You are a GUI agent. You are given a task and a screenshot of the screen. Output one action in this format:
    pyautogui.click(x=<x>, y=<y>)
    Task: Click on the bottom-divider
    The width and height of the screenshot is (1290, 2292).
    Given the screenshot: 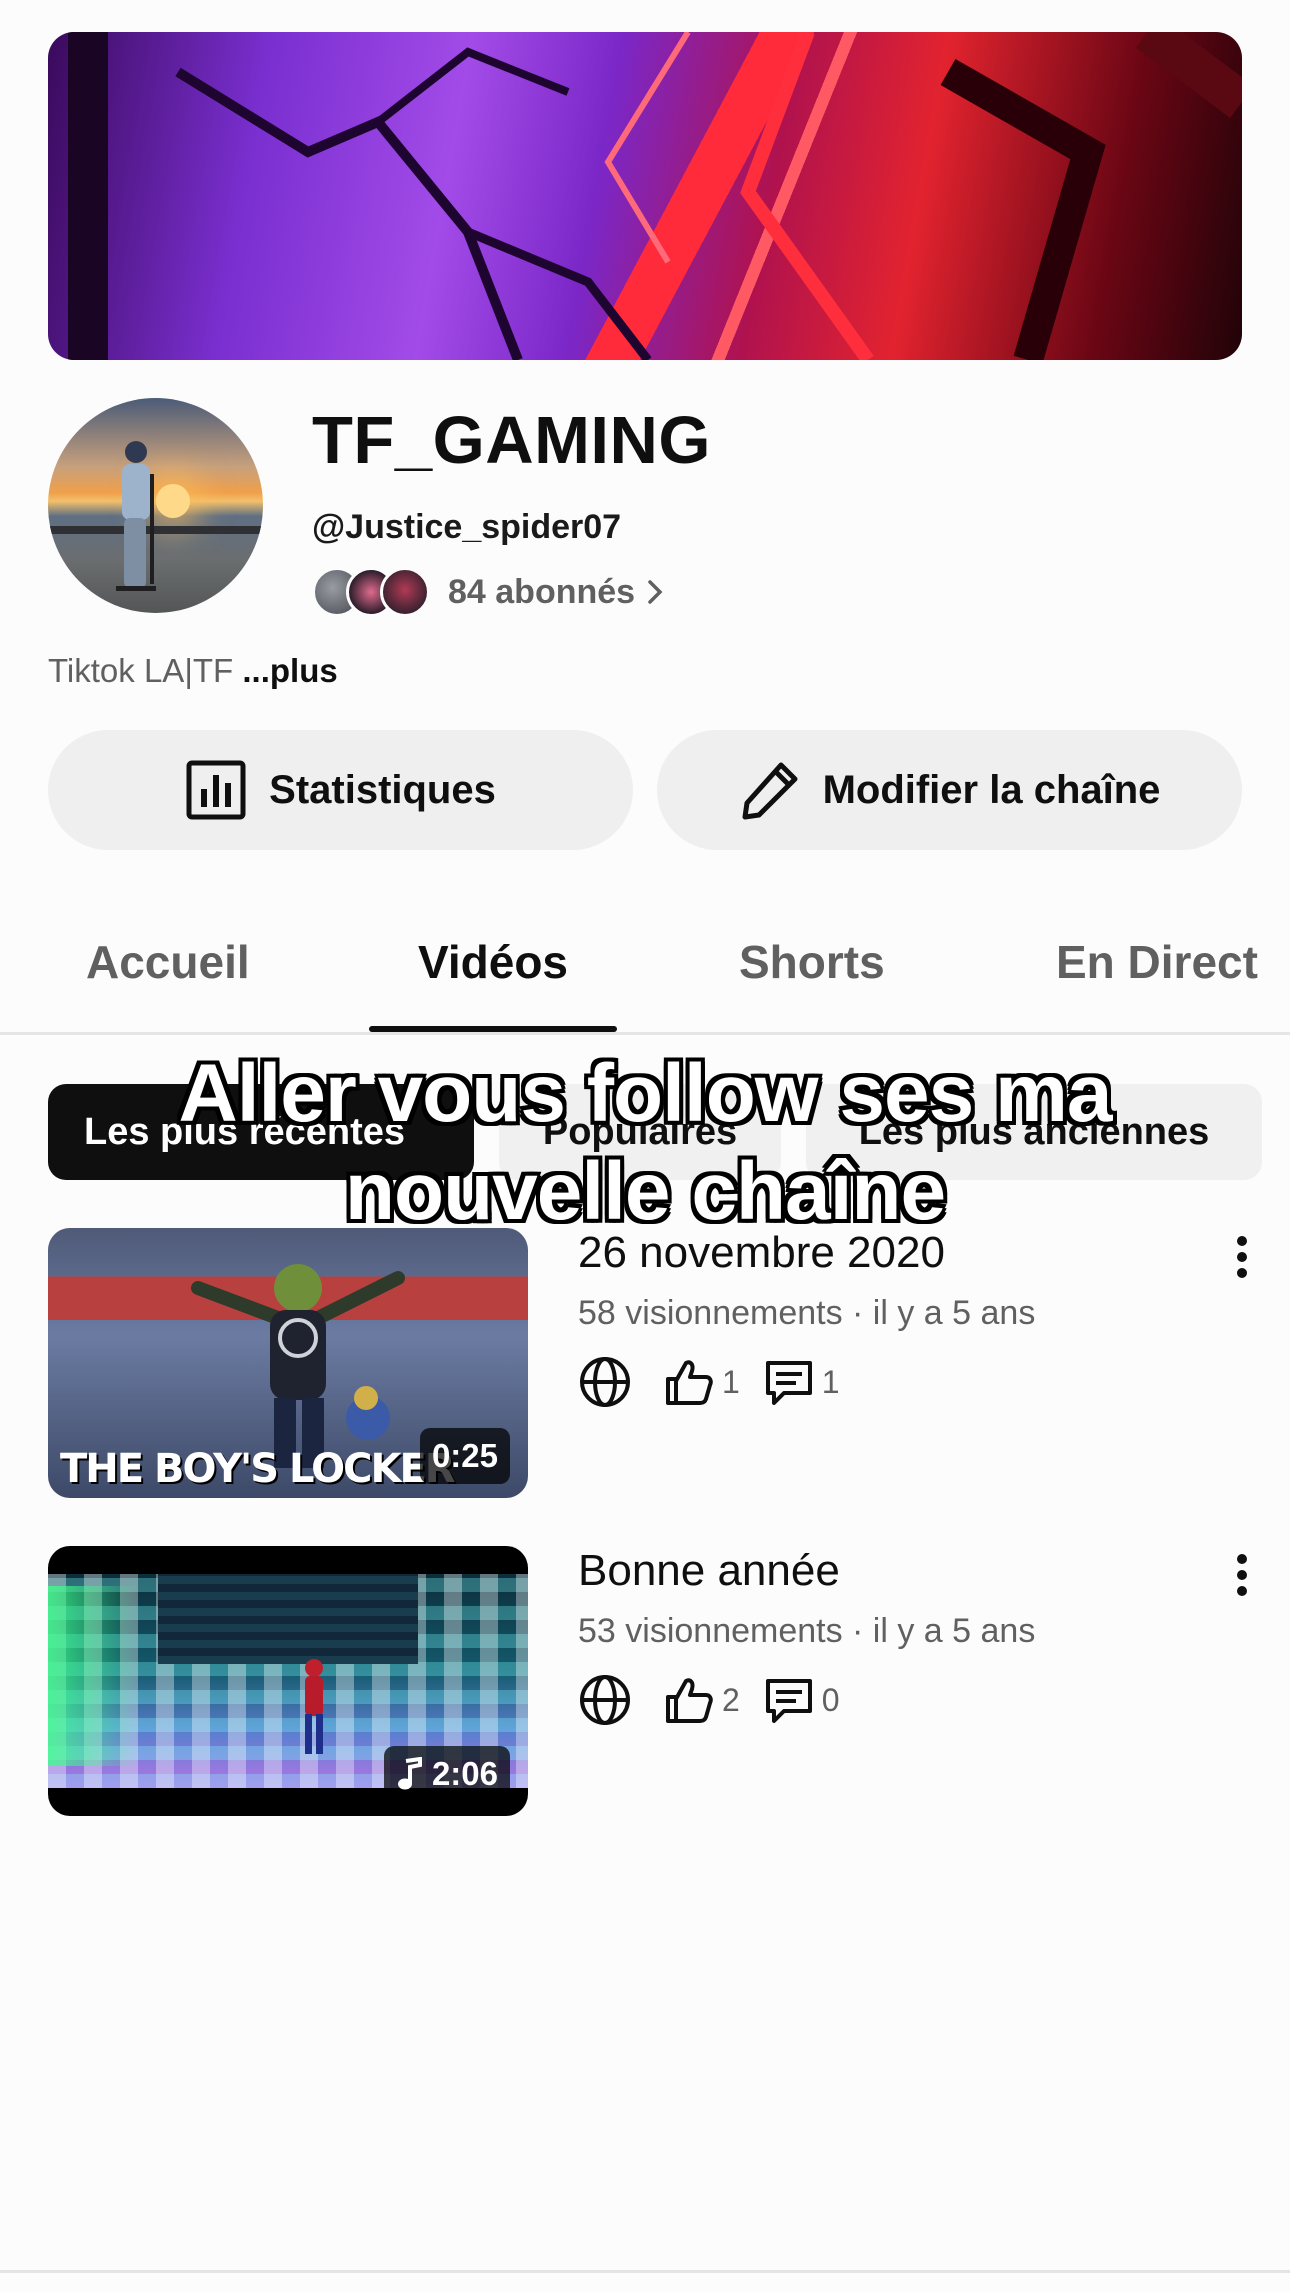 What is the action you would take?
    pyautogui.click(x=645, y=2271)
    